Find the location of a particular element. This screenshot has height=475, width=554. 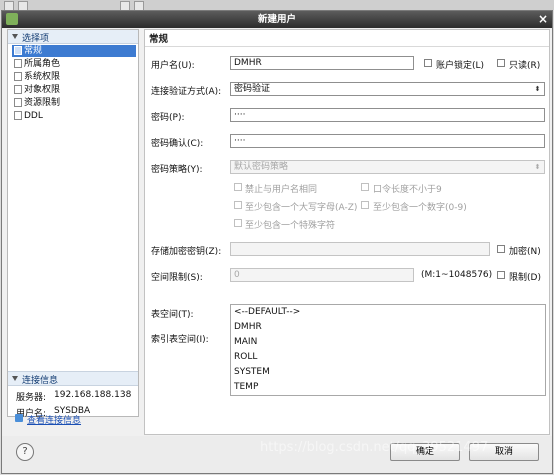

list-item: MAIN is located at coordinates (245, 342).